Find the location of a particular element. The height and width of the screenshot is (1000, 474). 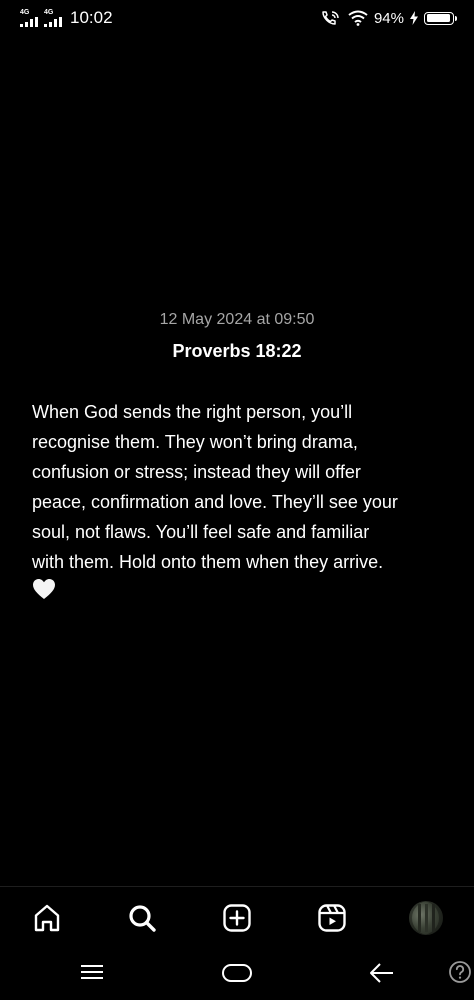

bottom-navigation is located at coordinates (237, 917).